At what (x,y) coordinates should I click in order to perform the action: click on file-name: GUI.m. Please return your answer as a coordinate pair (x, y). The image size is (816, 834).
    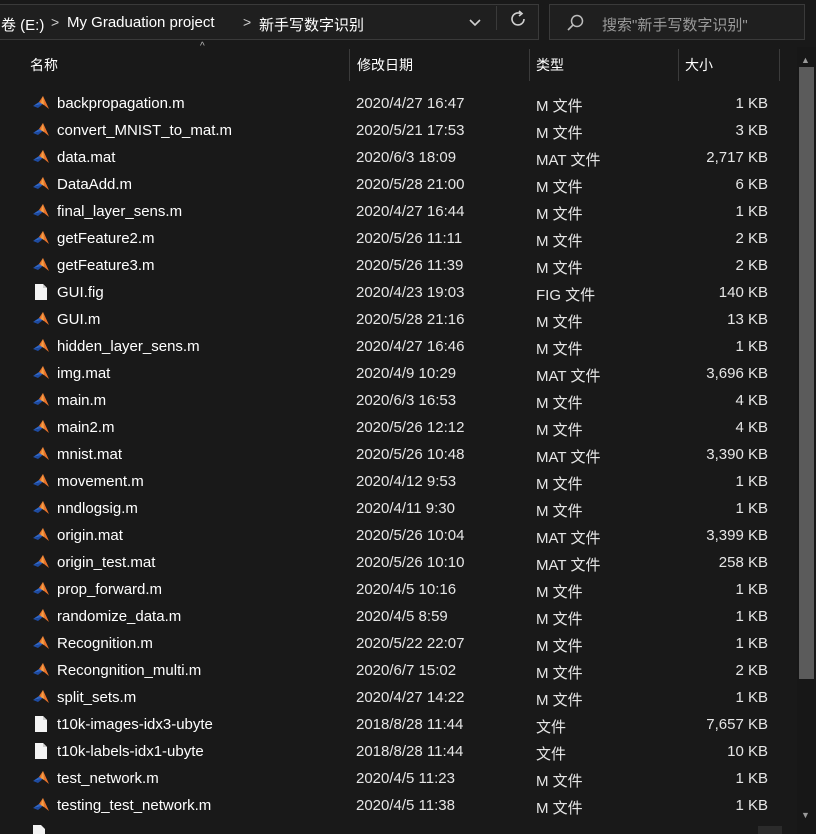
    Looking at the image, I should click on (79, 319).